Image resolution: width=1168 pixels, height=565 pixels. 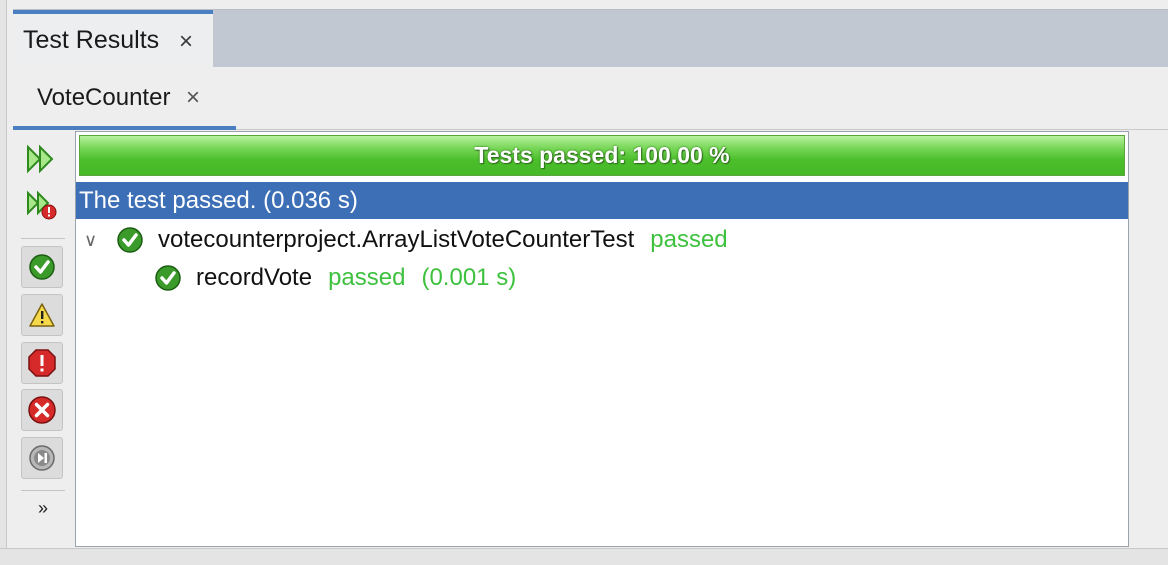 What do you see at coordinates (95, 240) in the screenshot?
I see `chevron-down-icon: ∨` at bounding box center [95, 240].